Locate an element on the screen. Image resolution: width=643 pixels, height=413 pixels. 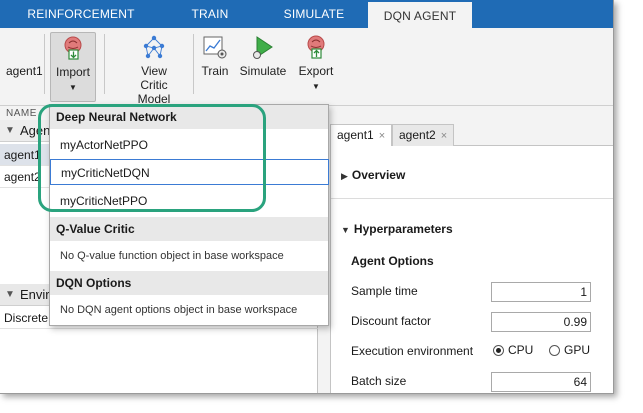
view-critic-label-1: View is located at coordinates (154, 71).